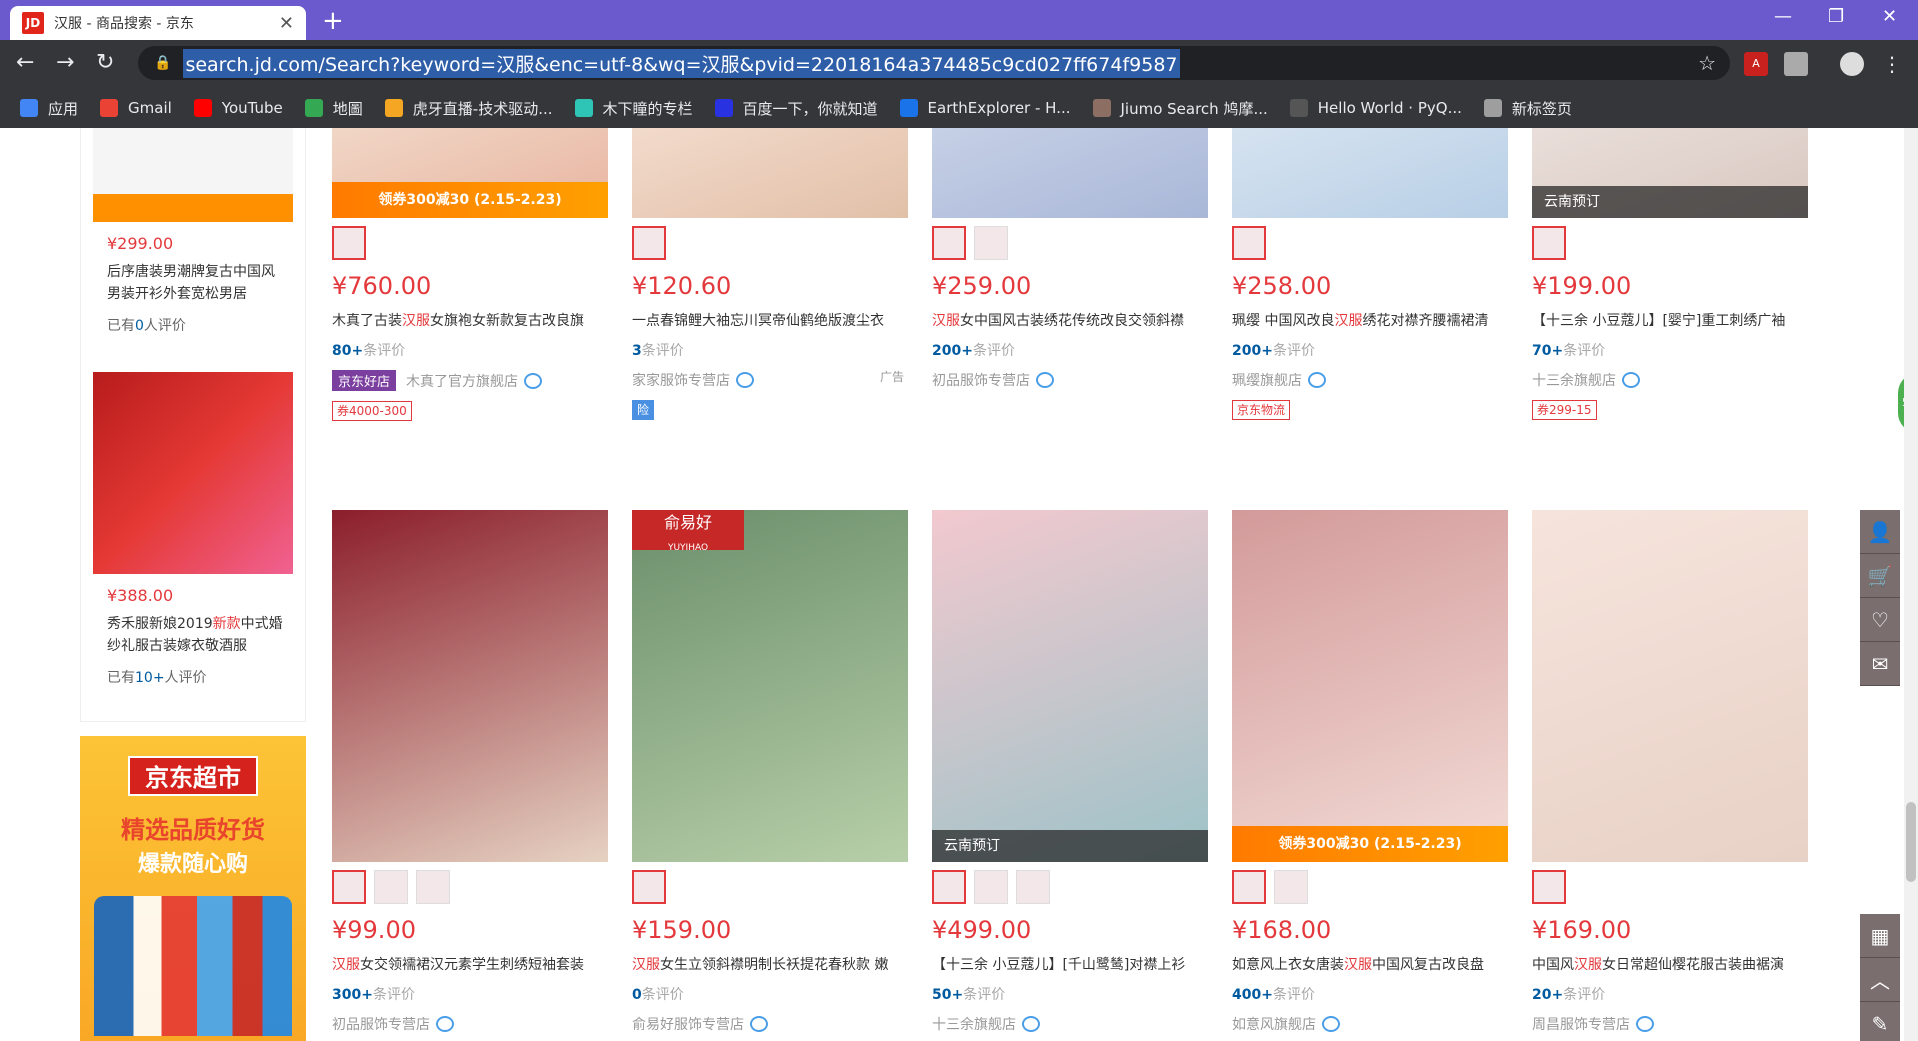 The height and width of the screenshot is (1041, 1918). I want to click on comment-count: 70+条评价, so click(1670, 350).